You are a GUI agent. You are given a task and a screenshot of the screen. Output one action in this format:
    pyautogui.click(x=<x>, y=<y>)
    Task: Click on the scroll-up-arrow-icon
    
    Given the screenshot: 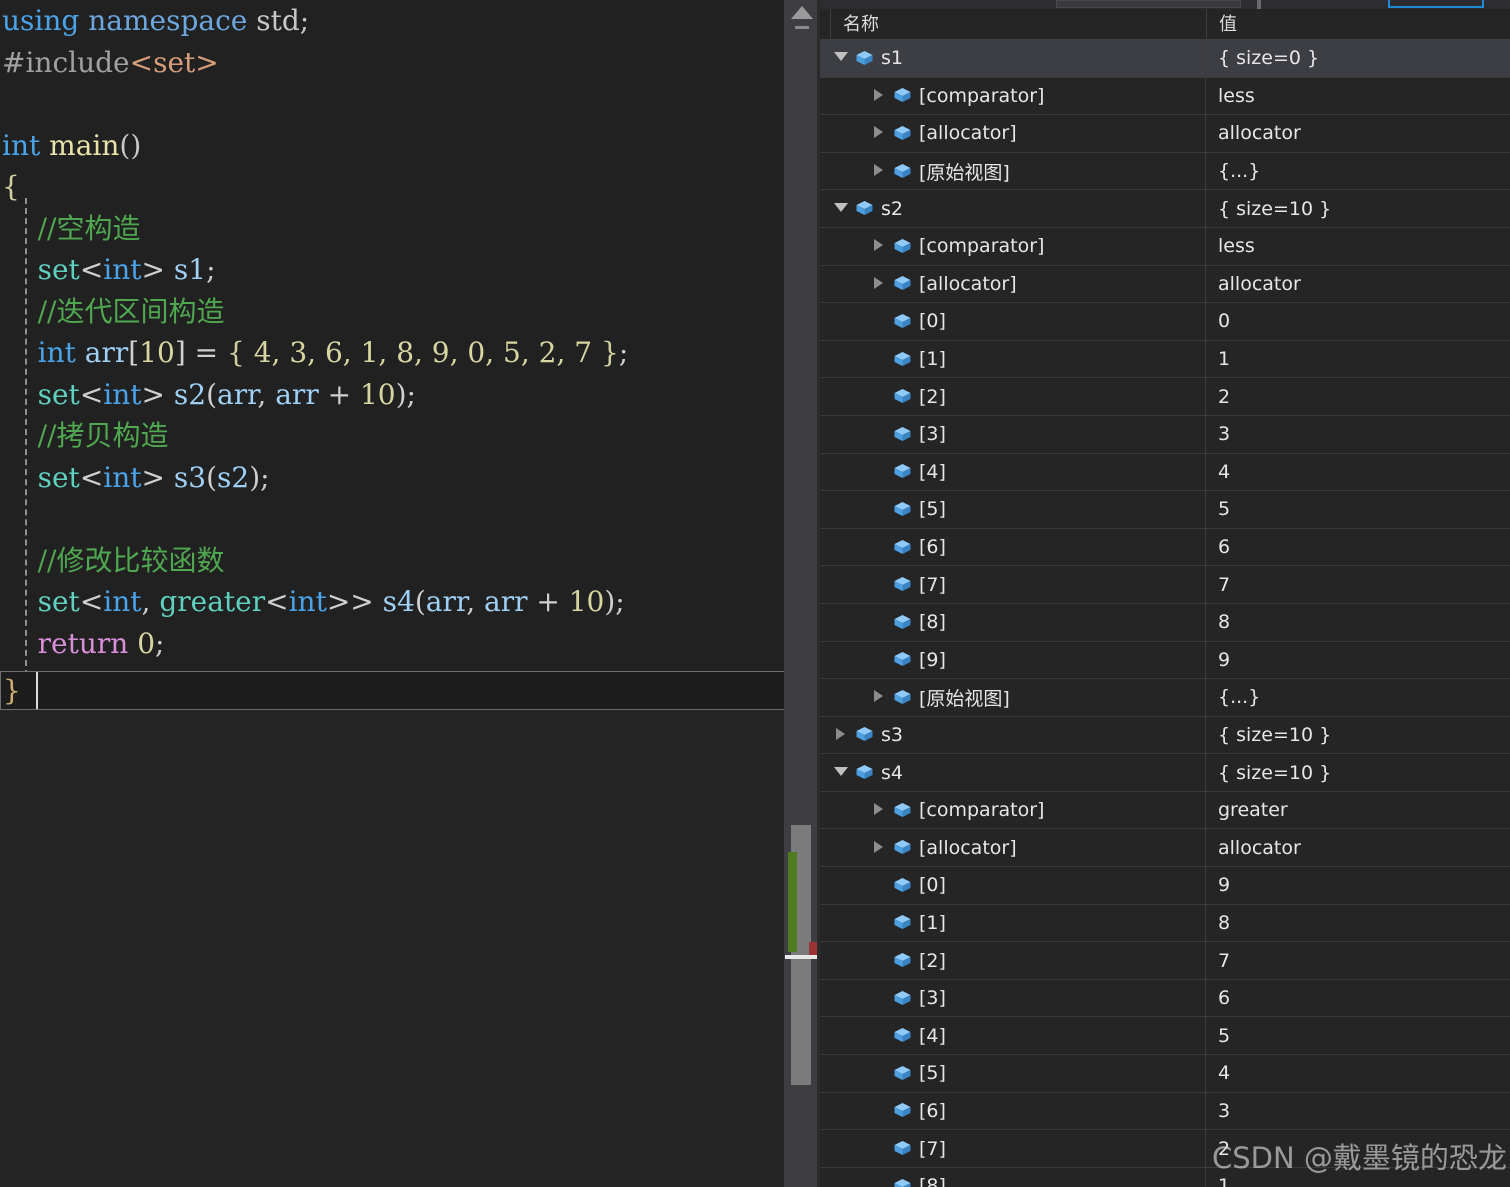 What is the action you would take?
    pyautogui.click(x=802, y=12)
    